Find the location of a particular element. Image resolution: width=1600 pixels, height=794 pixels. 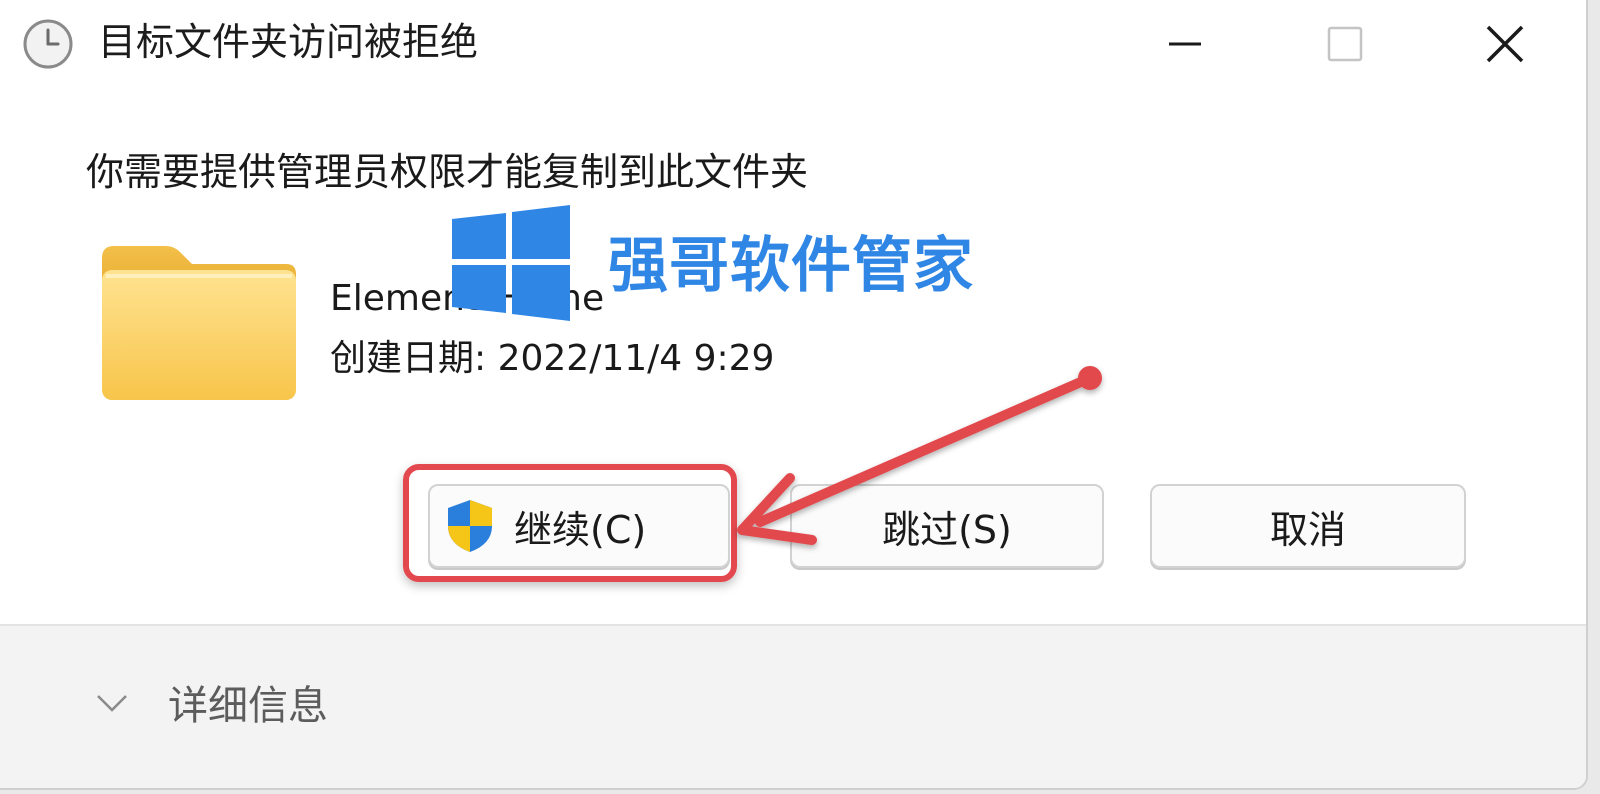

watermark-text: 强哥软件管家 is located at coordinates (791, 266).